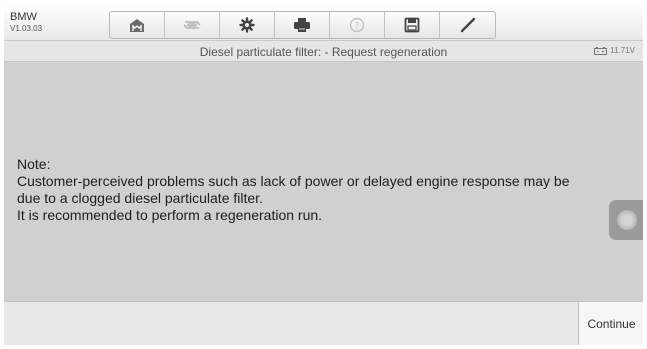 Image resolution: width=647 pixels, height=349 pixels. What do you see at coordinates (26, 28) in the screenshot?
I see `software-version: V1.03.03` at bounding box center [26, 28].